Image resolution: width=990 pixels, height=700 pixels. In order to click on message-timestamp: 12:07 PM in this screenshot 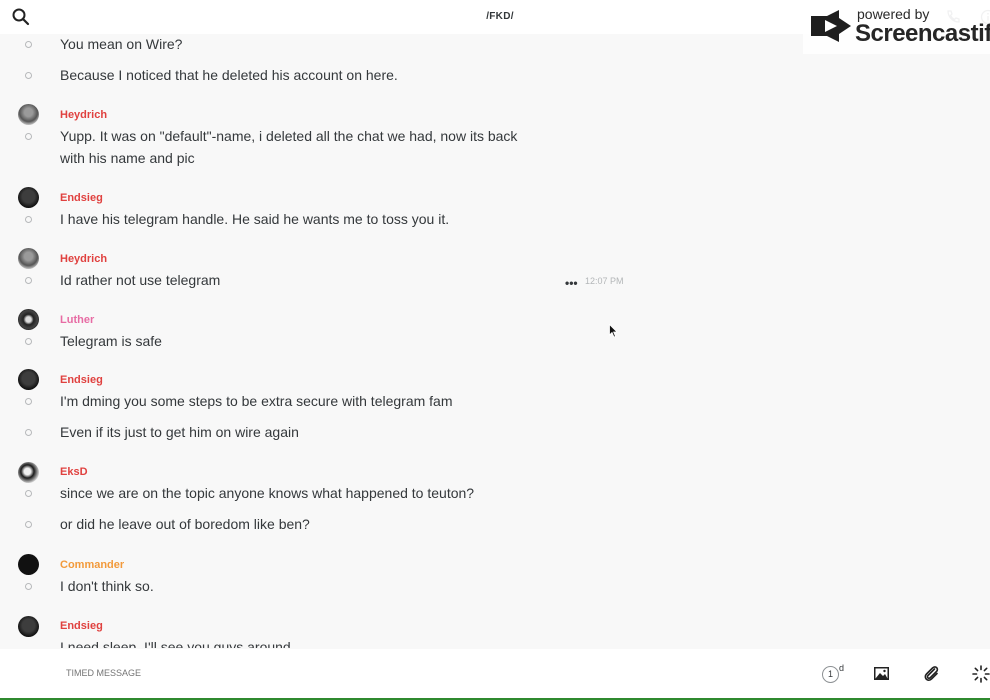, I will do `click(604, 281)`.